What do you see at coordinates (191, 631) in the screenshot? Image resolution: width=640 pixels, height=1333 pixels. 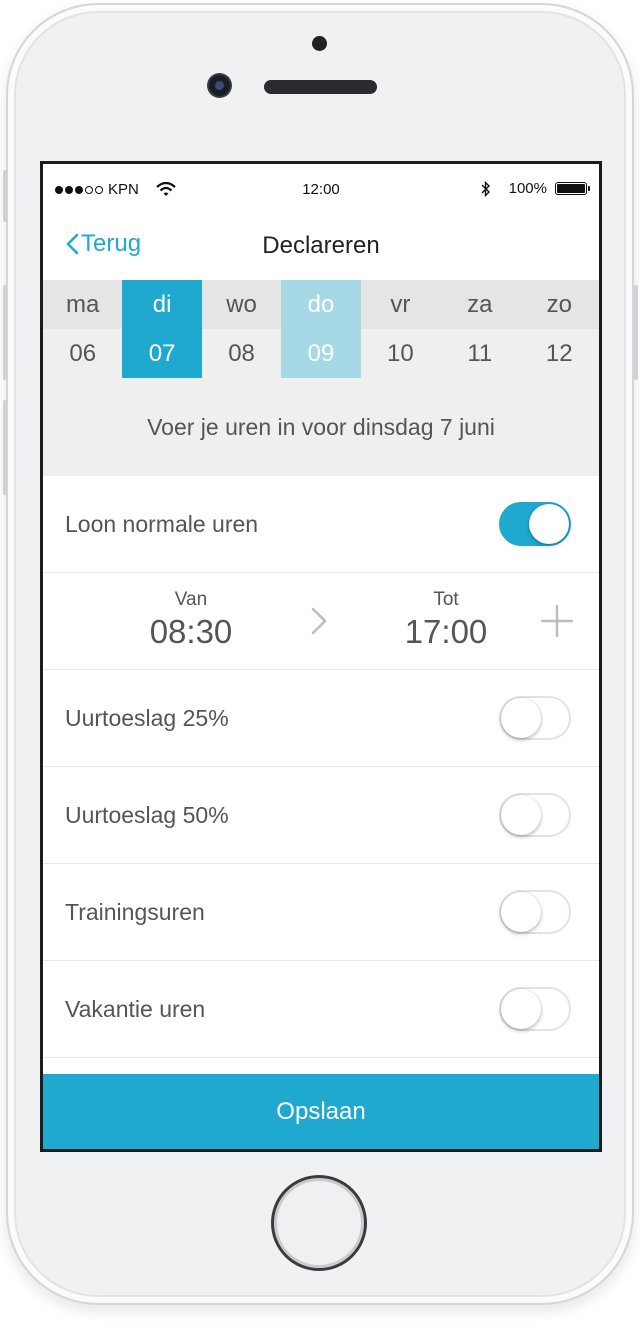 I see `from-value: 08:30` at bounding box center [191, 631].